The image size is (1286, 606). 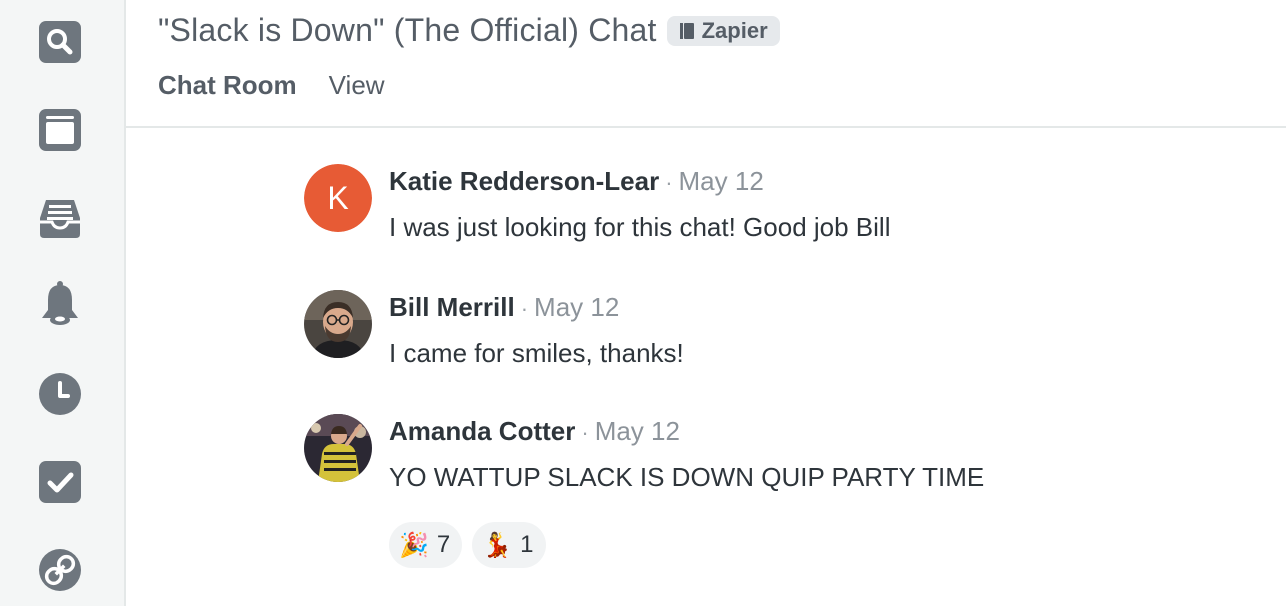 I want to click on author-name: Bill Merrill, so click(x=452, y=307).